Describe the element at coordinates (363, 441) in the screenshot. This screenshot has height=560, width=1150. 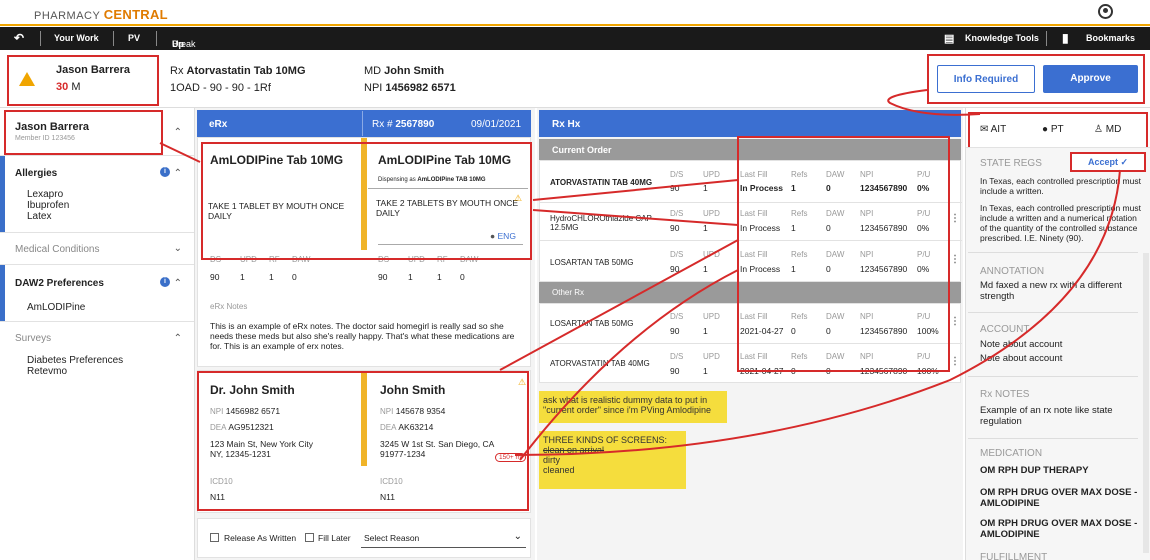
I see `annotation-box-prescriber` at that location.